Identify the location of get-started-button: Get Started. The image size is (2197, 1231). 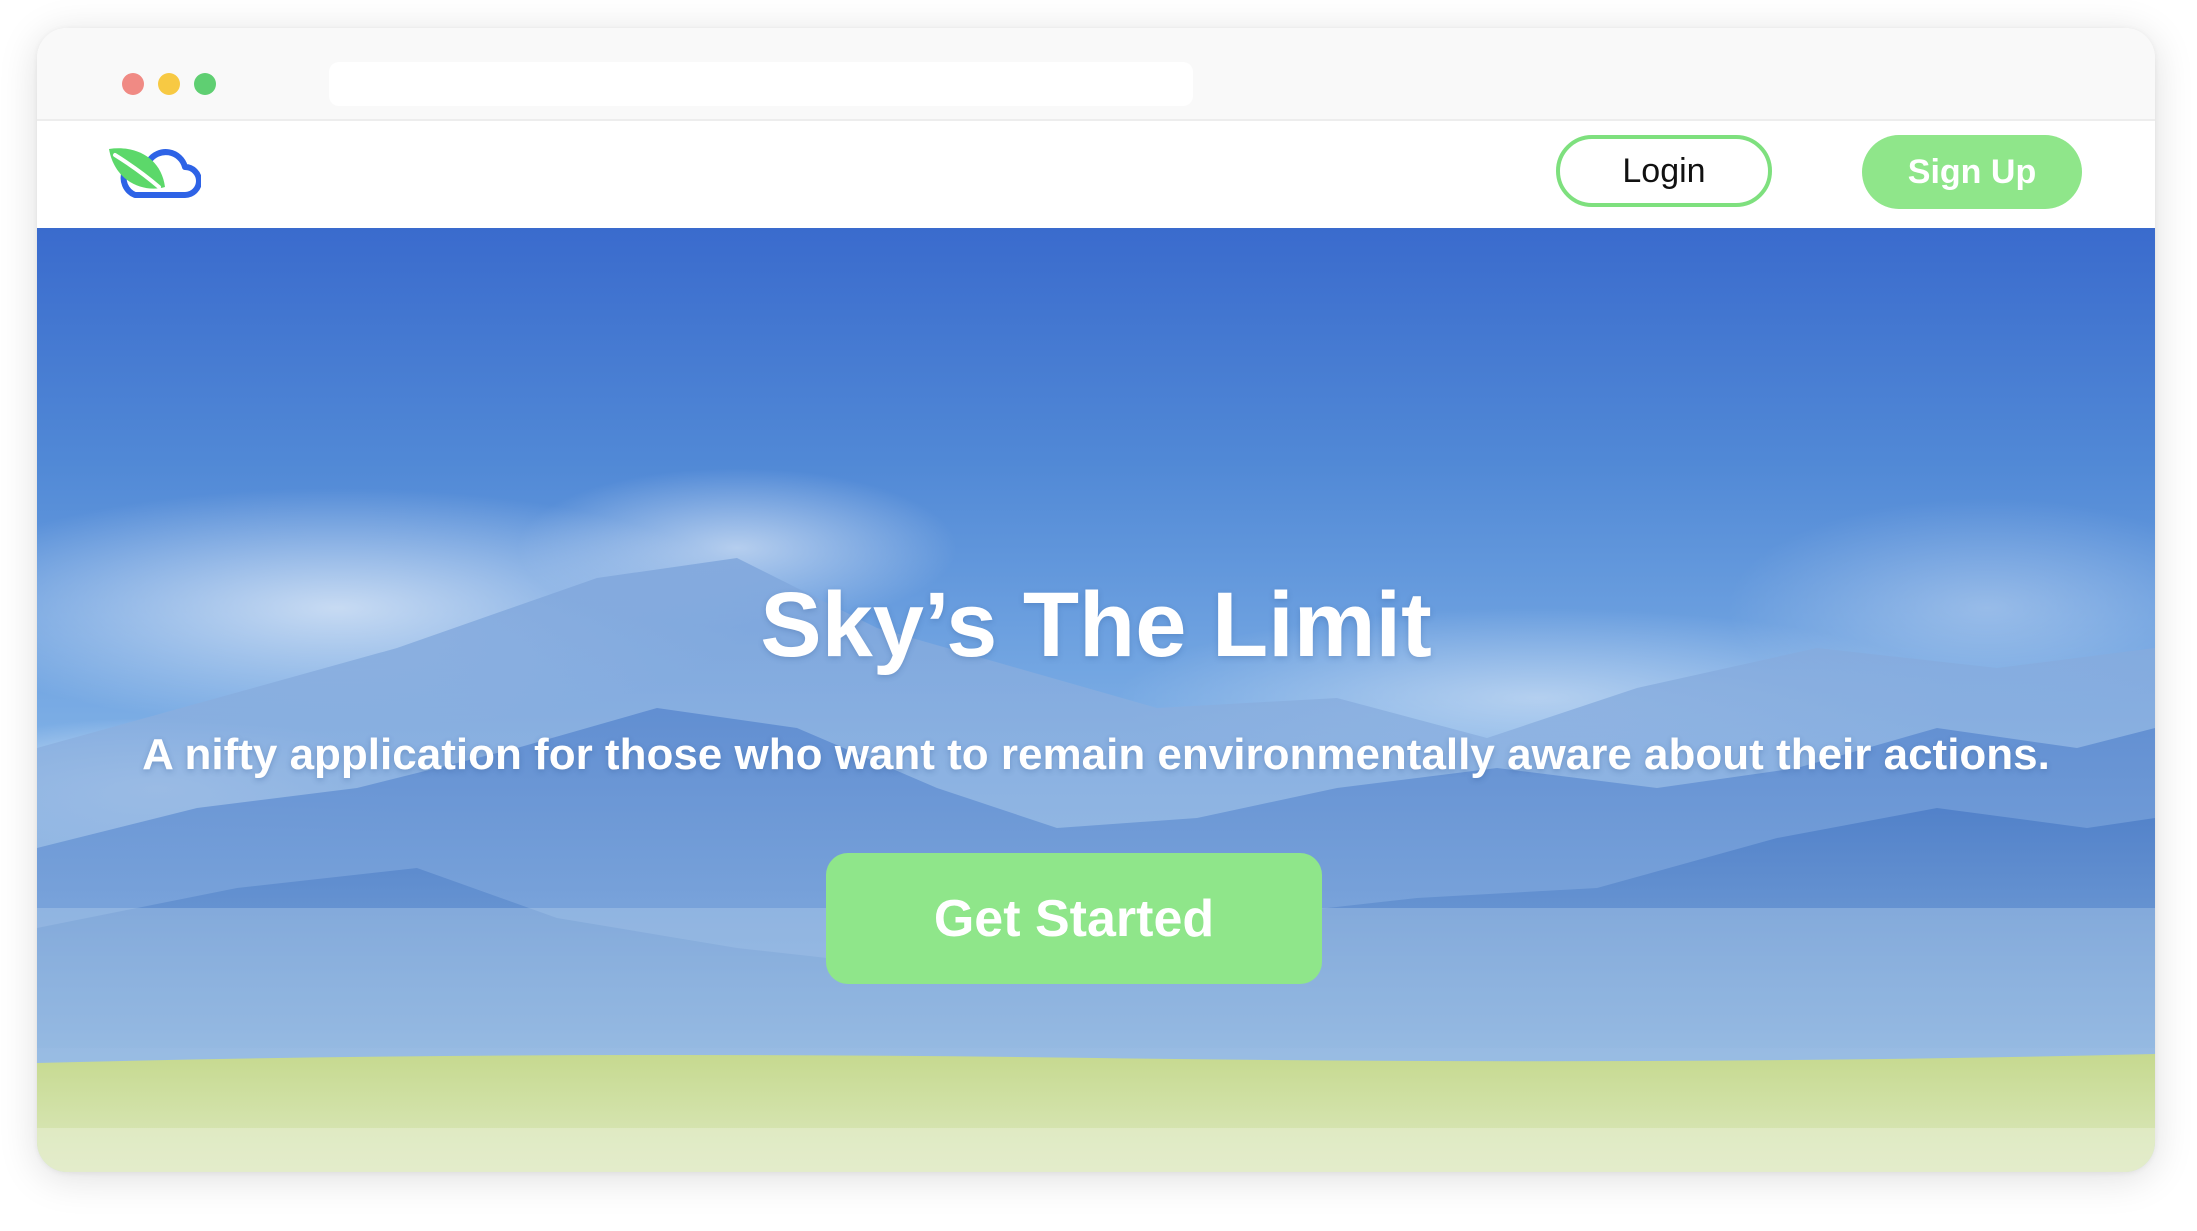
(1074, 918).